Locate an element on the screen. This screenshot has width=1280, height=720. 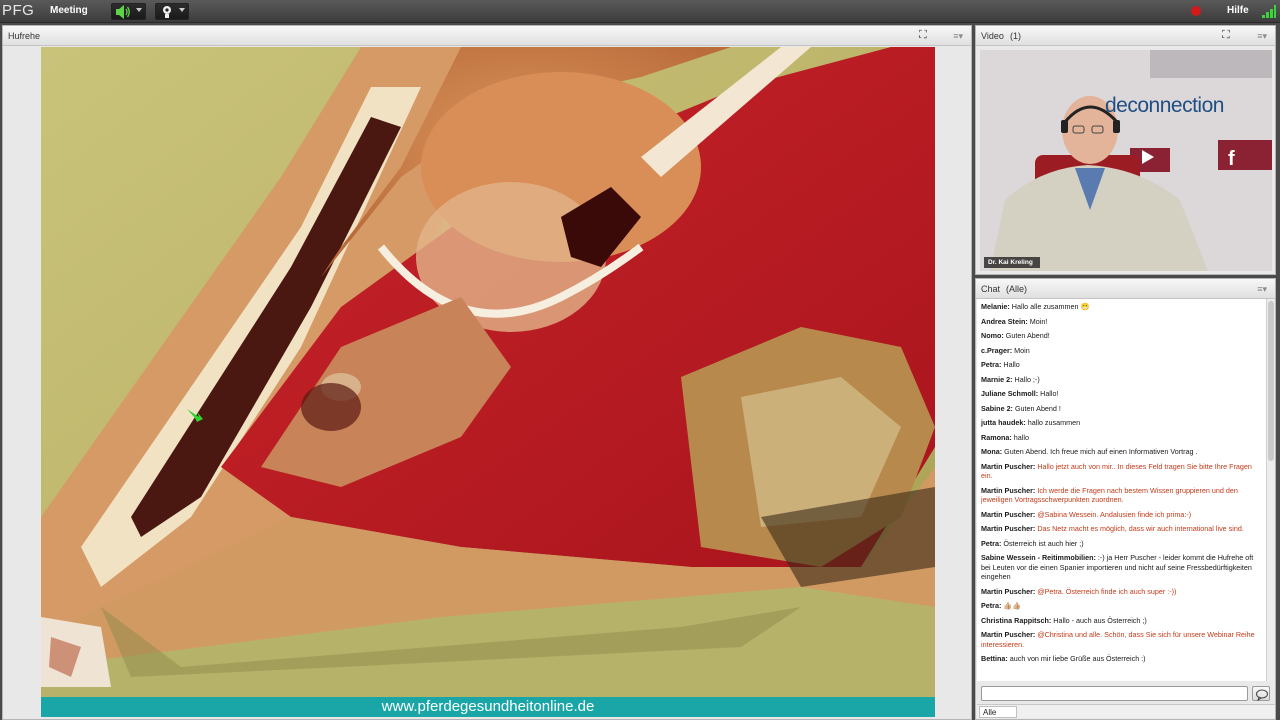
video-pod-header: Video (1) ⛶ ≡▾ is located at coordinates (1125, 36).